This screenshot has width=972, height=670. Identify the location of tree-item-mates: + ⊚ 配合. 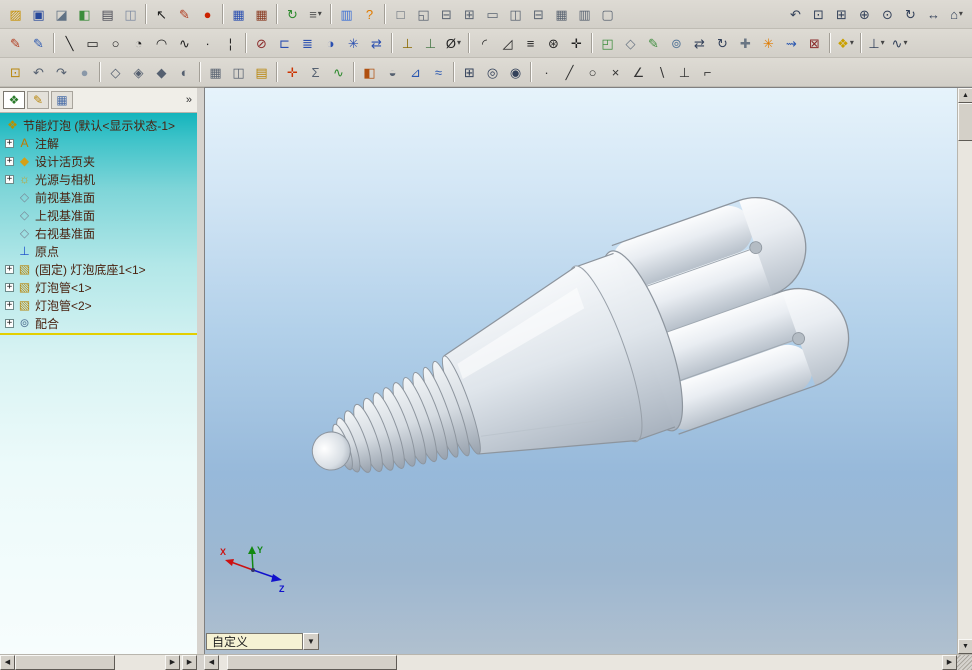
(98, 323).